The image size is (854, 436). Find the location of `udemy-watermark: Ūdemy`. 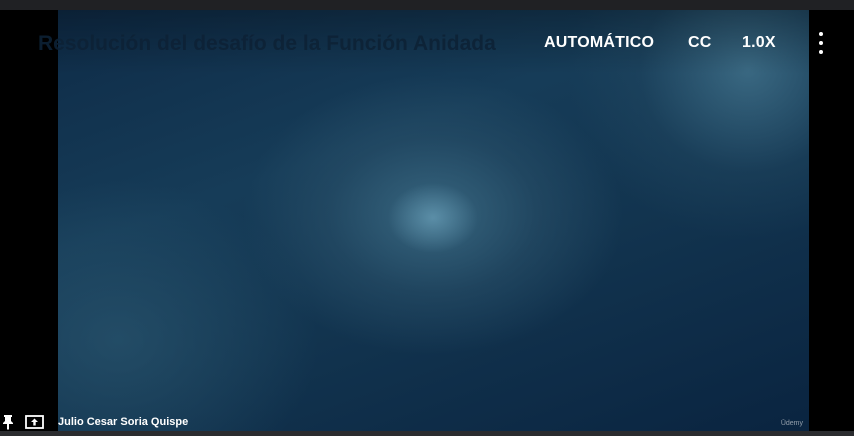

udemy-watermark: Ūdemy is located at coordinates (791, 423).